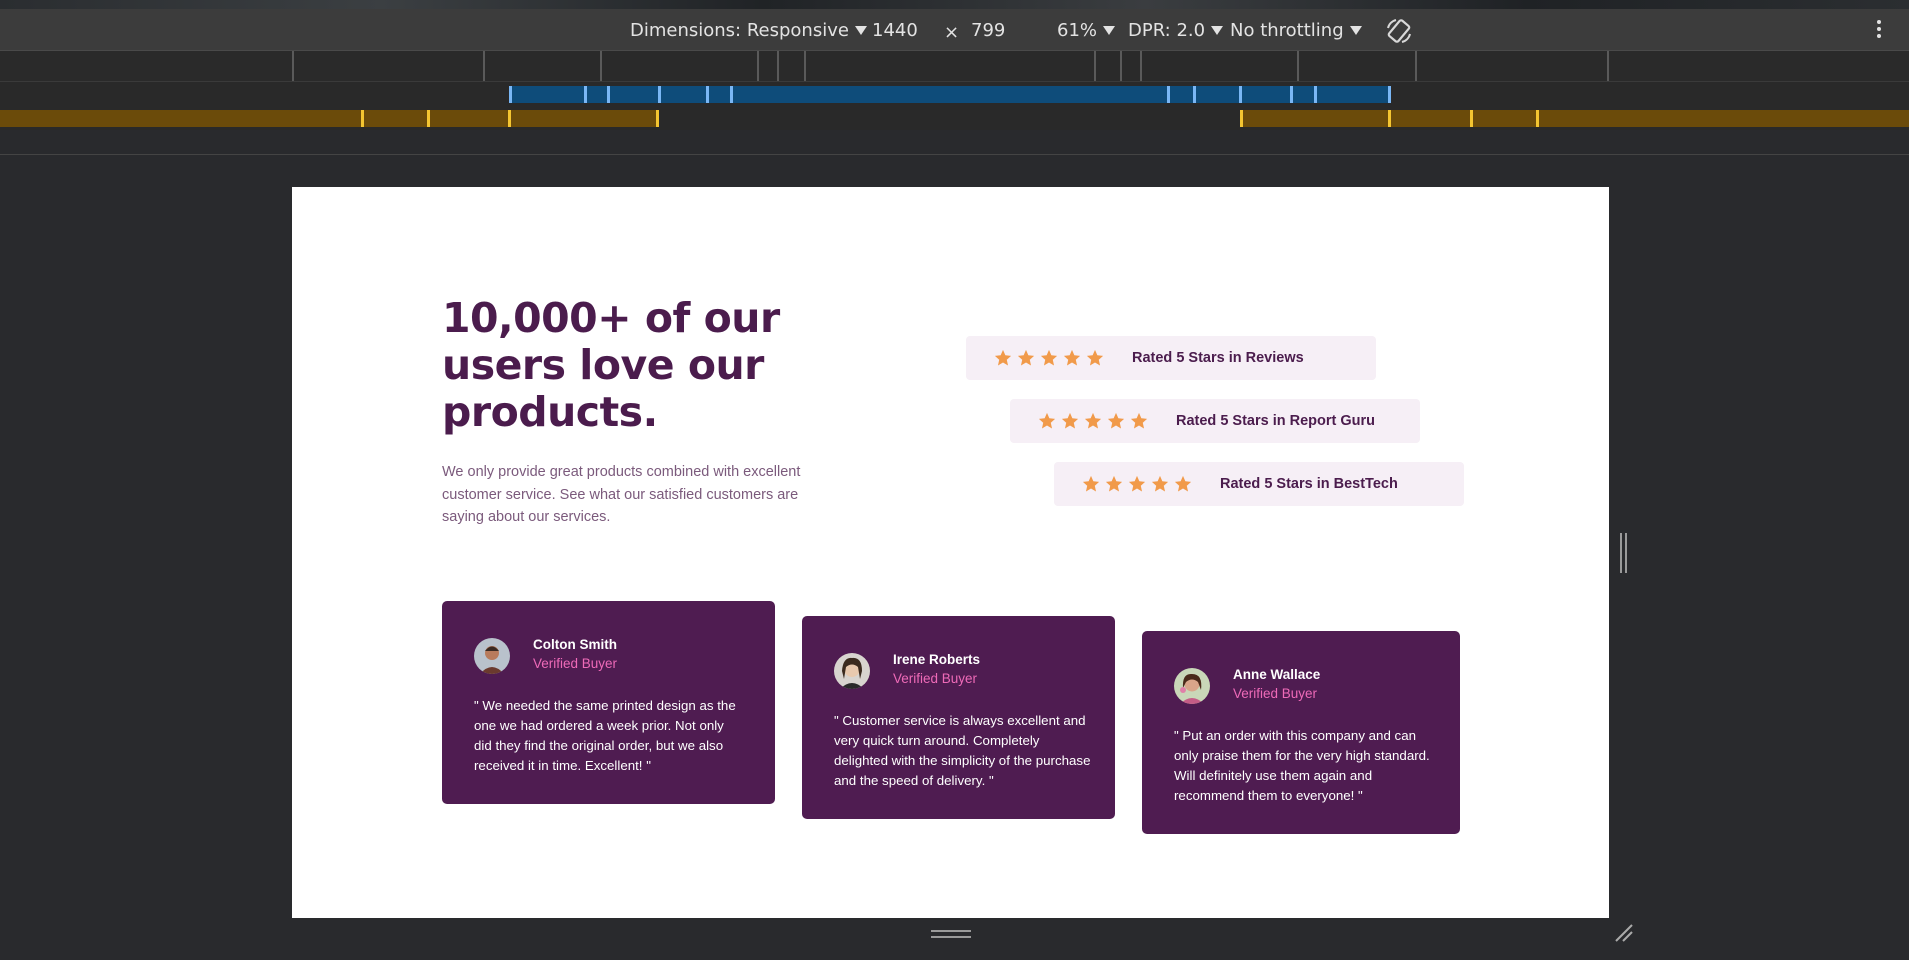 Image resolution: width=1909 pixels, height=960 pixels. I want to click on resize-handle-bottom, so click(951, 935).